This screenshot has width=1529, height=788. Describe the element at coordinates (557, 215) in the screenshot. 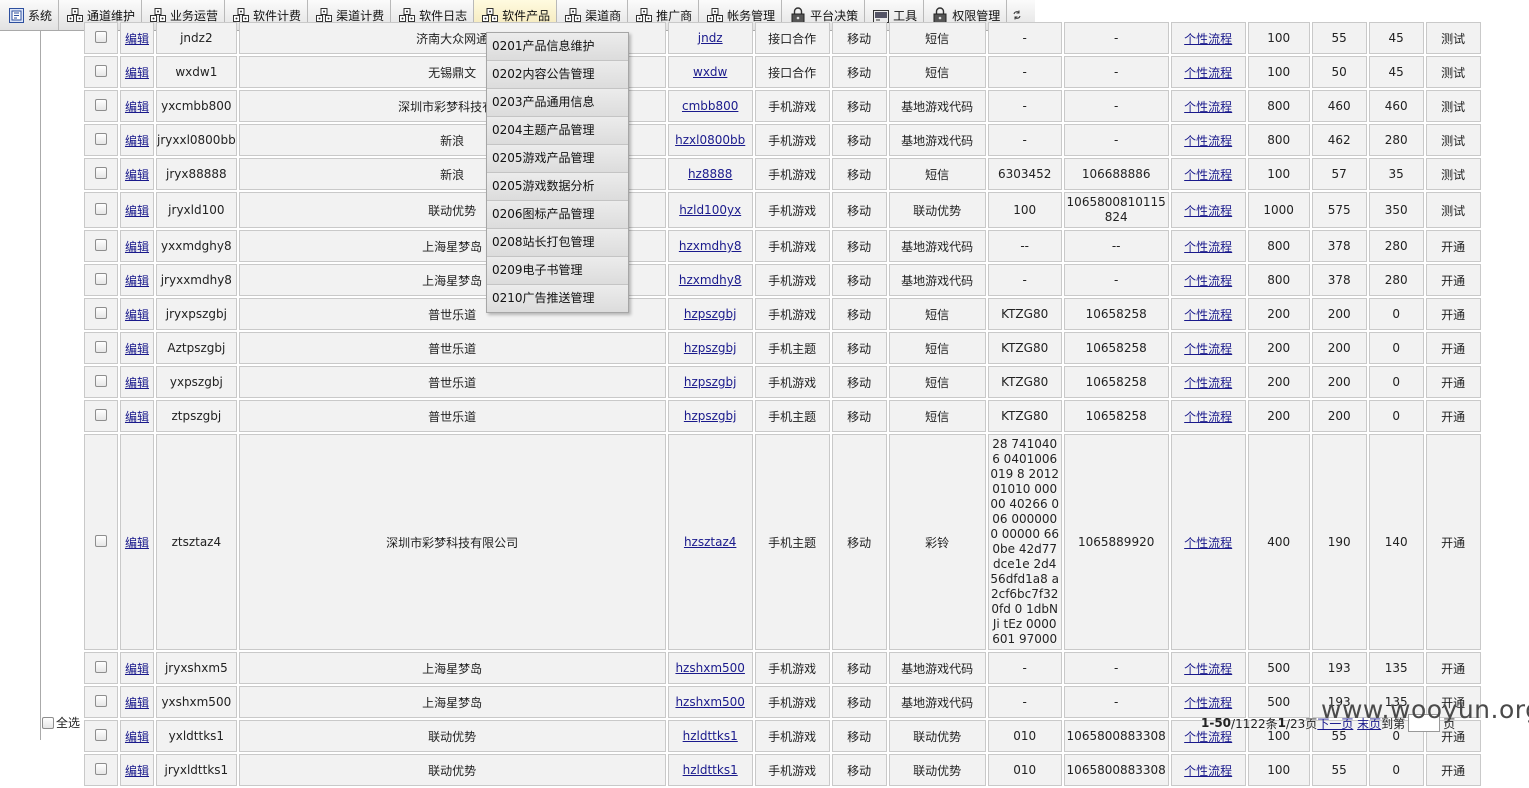

I see `dropdown-item-6: 0206图标产品管理` at that location.